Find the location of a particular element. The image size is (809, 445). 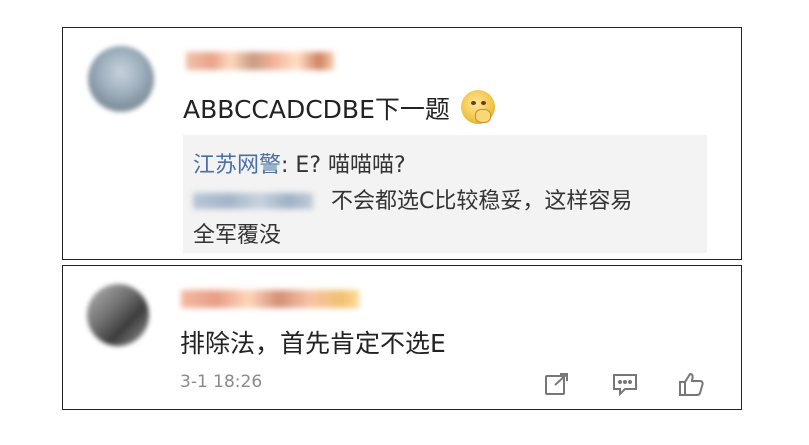

reply-text: 全军覆没 is located at coordinates (237, 235).